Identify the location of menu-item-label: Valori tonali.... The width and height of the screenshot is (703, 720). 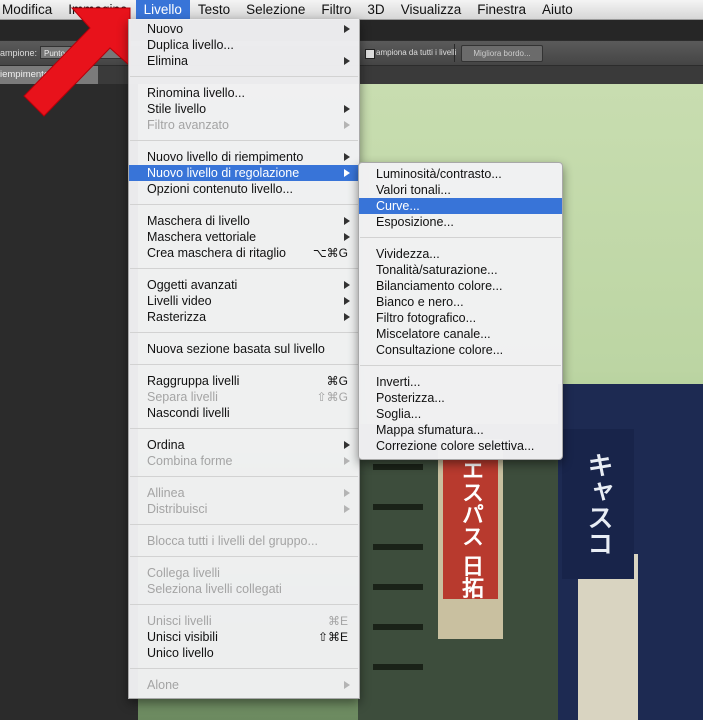
(413, 190).